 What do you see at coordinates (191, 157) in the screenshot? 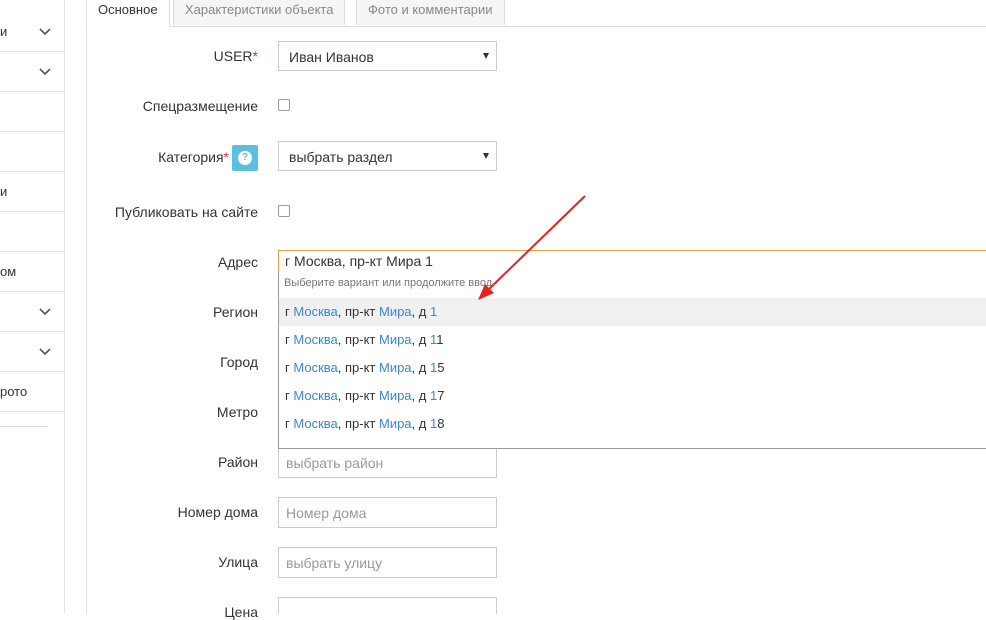
I see `category-label-text: Категория` at bounding box center [191, 157].